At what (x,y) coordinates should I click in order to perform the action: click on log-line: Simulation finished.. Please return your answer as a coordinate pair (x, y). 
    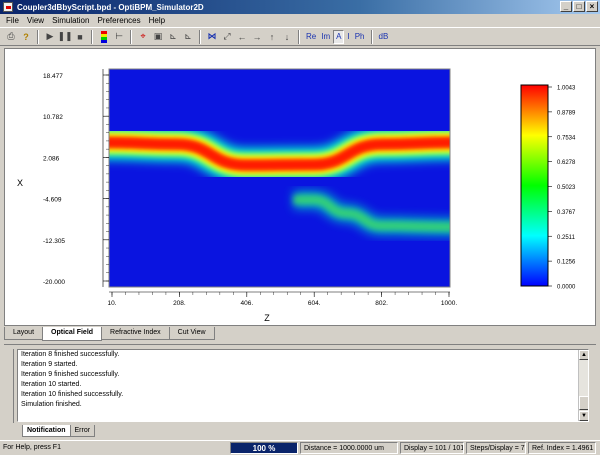
    Looking at the image, I should click on (51, 404).